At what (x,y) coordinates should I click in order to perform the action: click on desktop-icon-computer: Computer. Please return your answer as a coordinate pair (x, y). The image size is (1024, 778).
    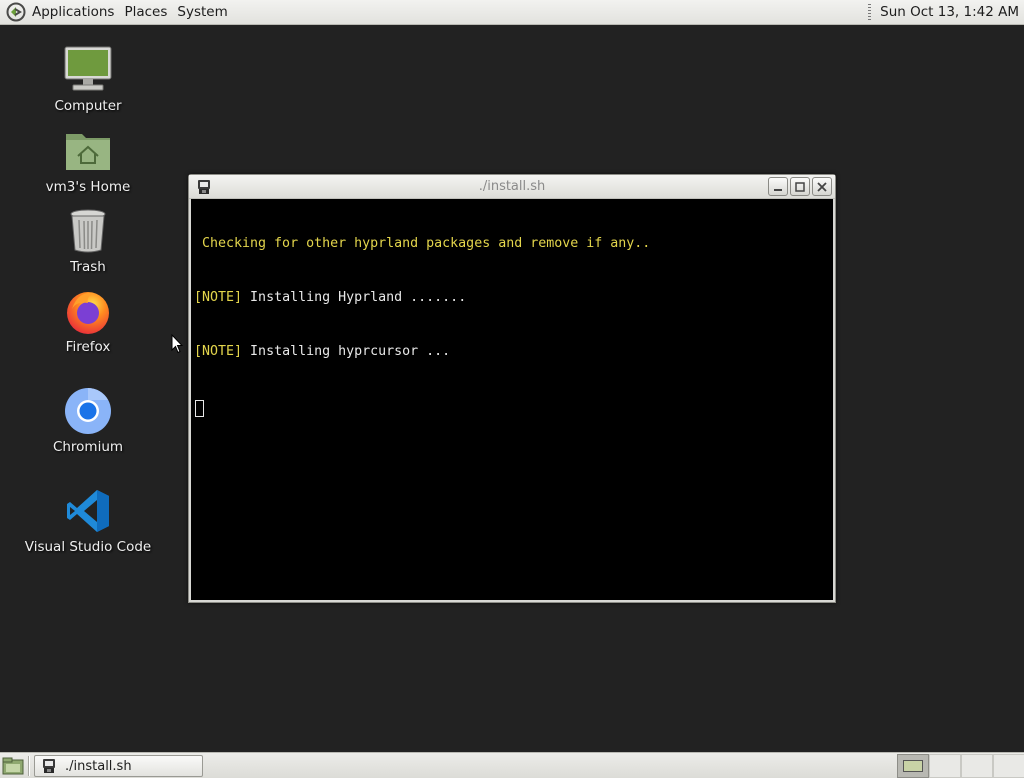
    Looking at the image, I should click on (88, 79).